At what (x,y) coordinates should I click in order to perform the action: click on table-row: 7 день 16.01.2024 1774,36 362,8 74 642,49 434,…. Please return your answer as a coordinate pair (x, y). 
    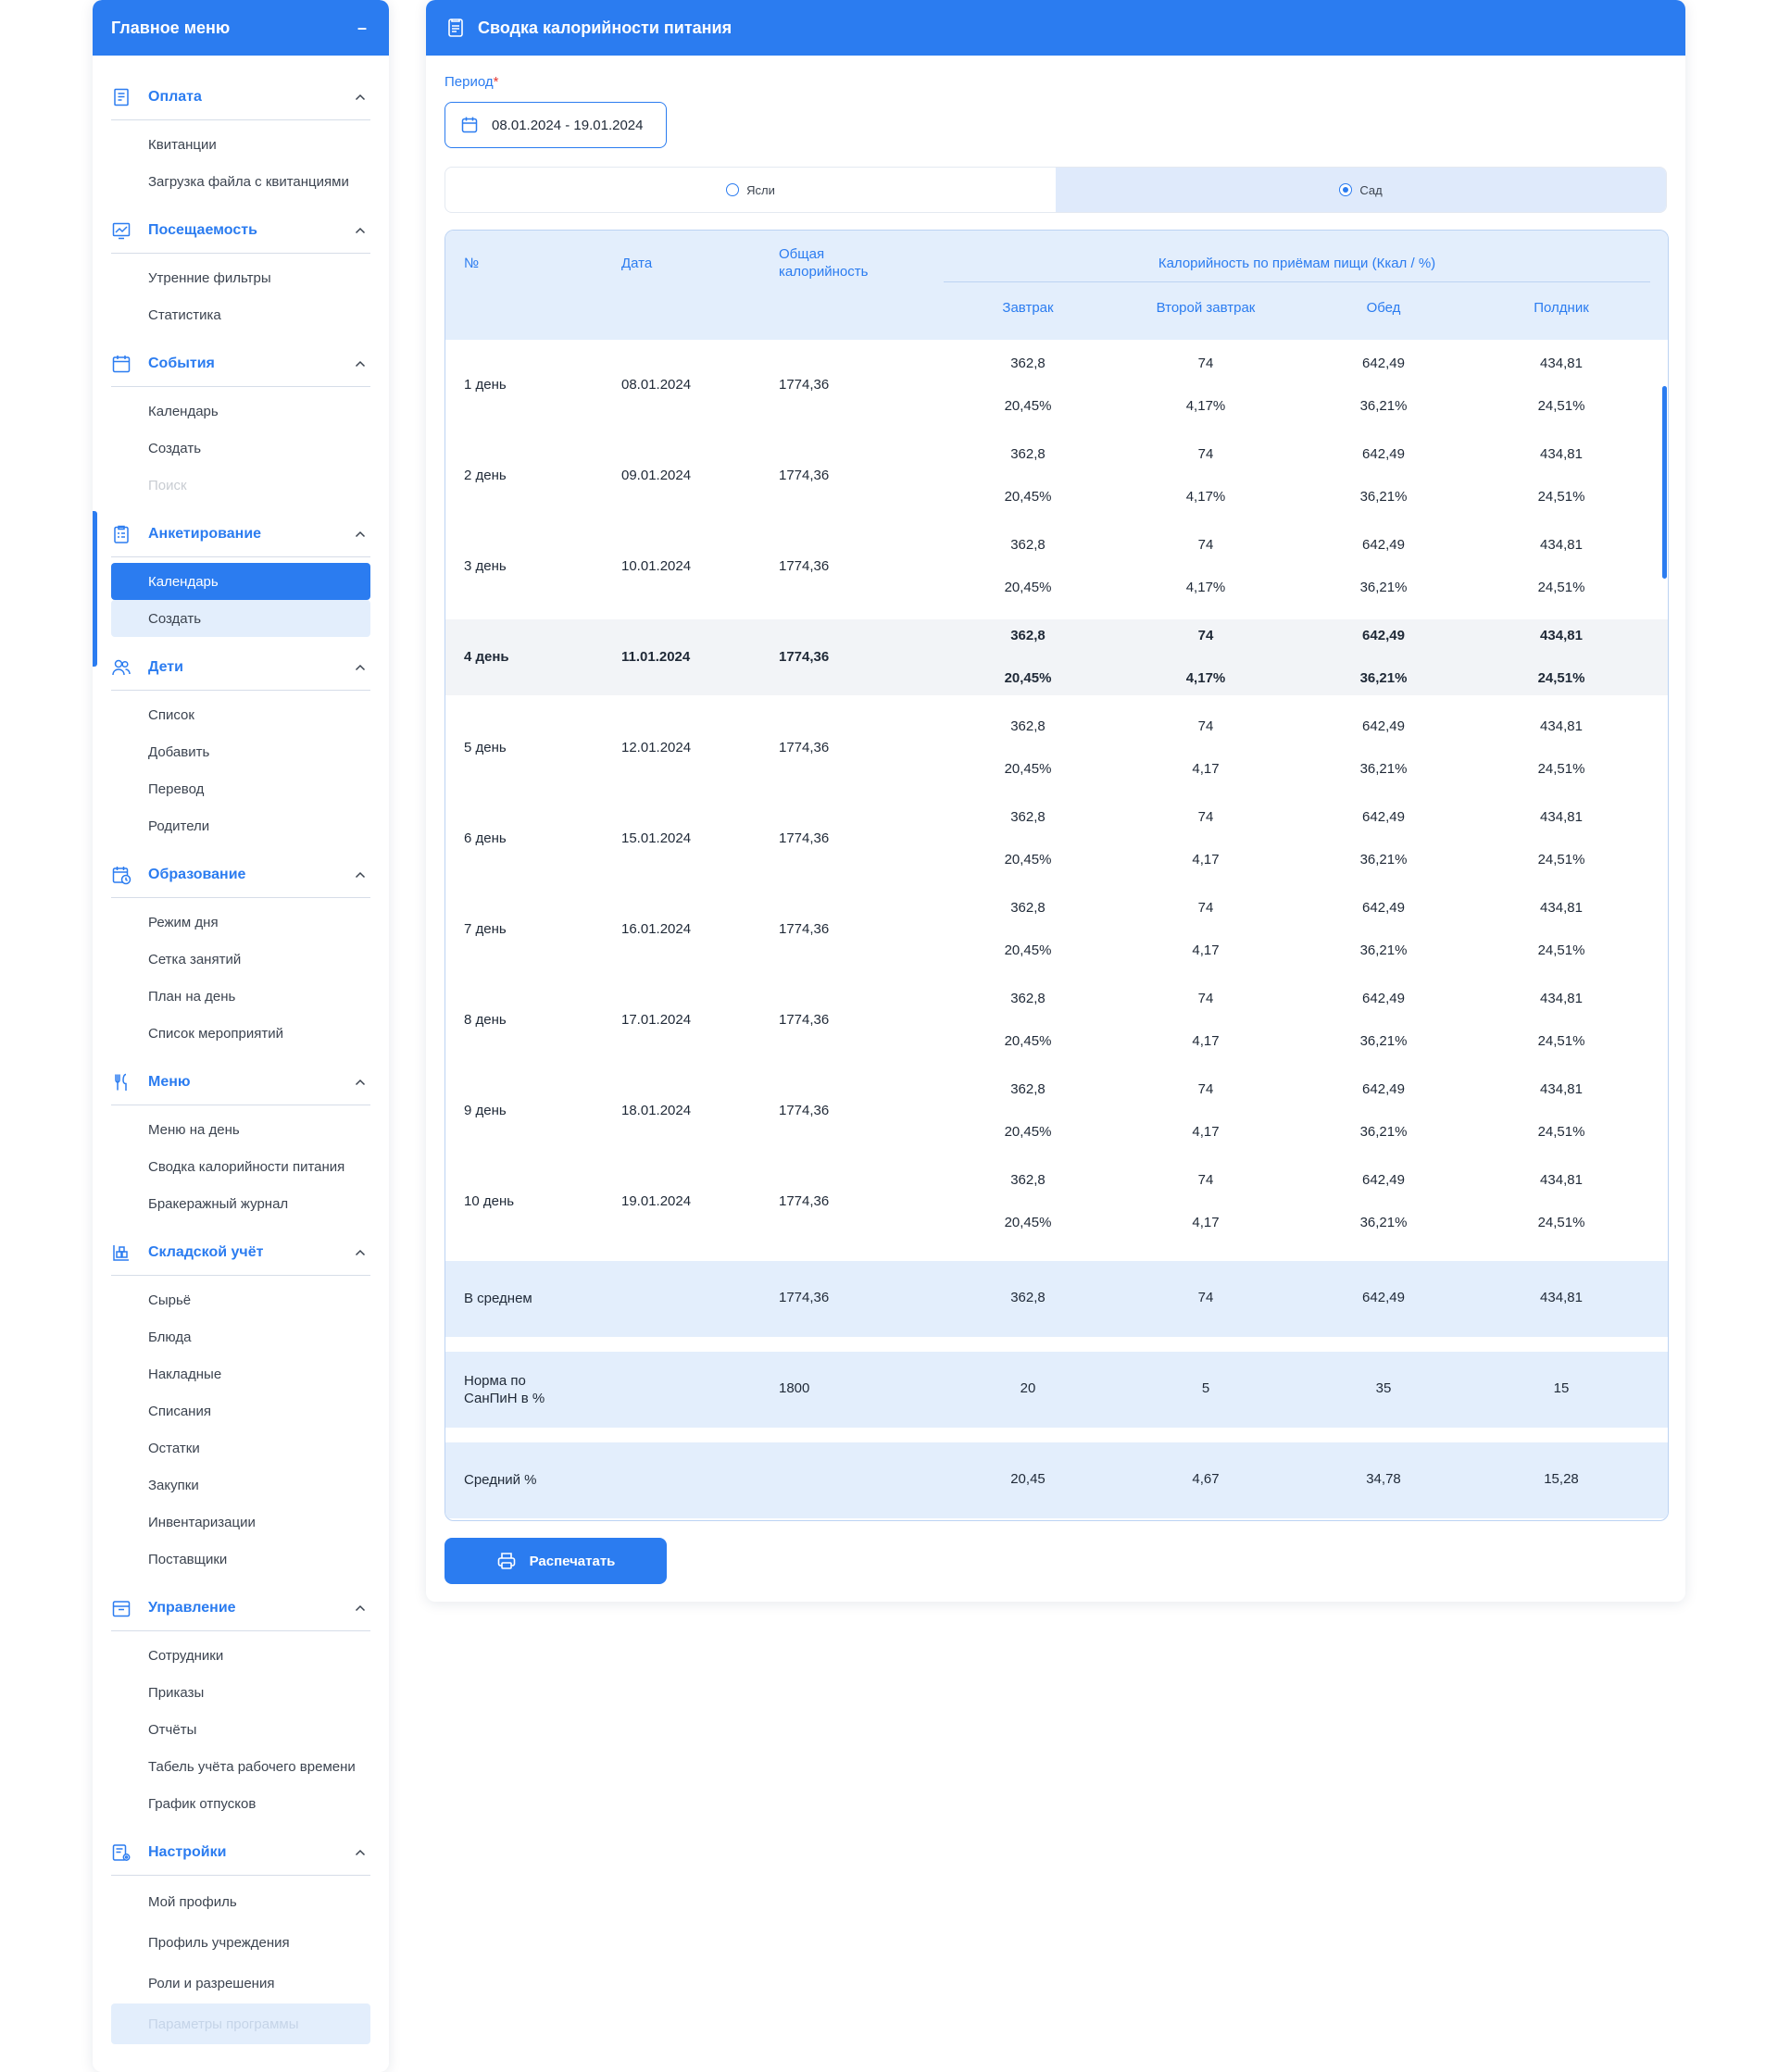
    Looking at the image, I should click on (1056, 929).